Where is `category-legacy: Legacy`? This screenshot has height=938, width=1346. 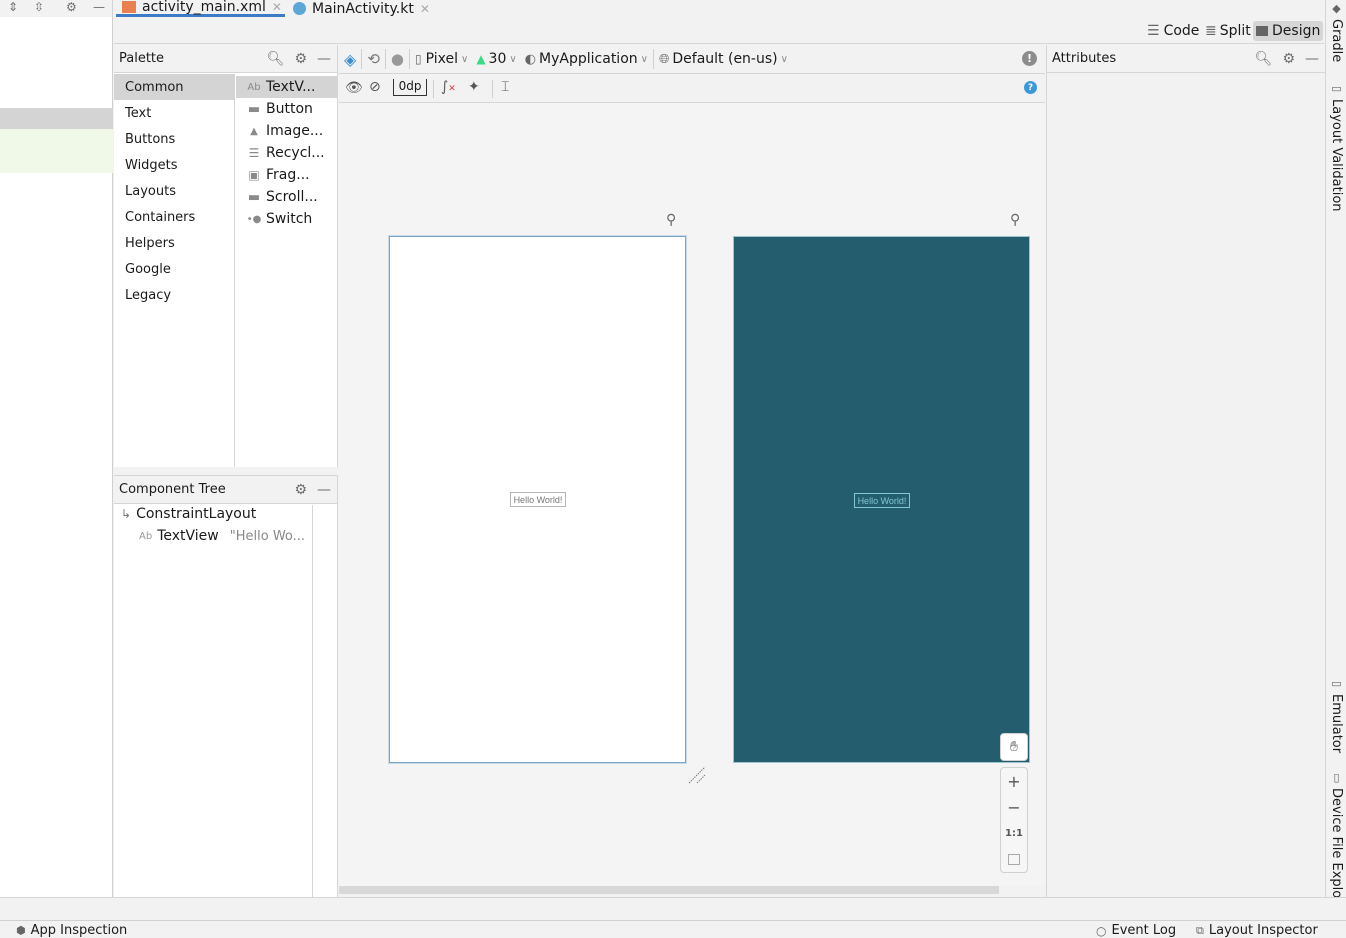
category-legacy: Legacy is located at coordinates (174, 295).